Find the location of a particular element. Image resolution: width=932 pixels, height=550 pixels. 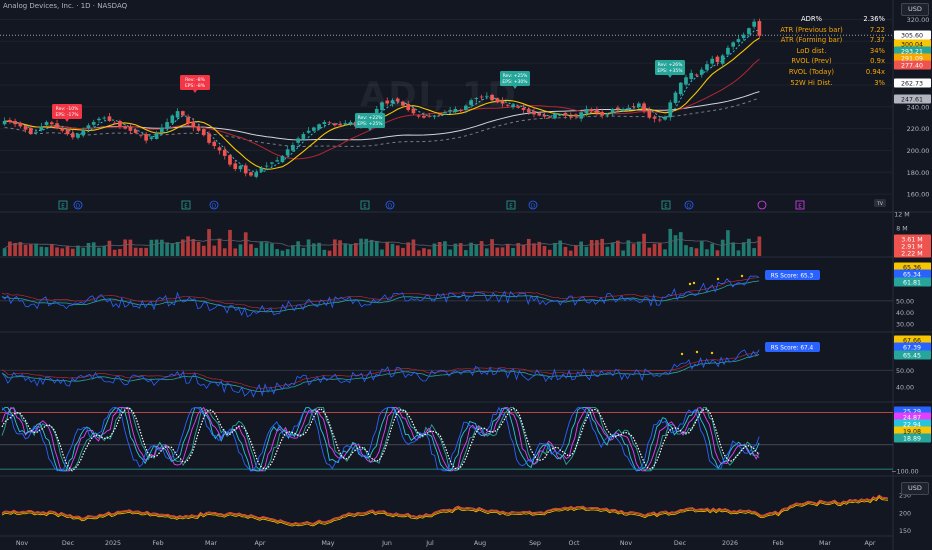

price-tick-label: 180.00 is located at coordinates (918, 173).